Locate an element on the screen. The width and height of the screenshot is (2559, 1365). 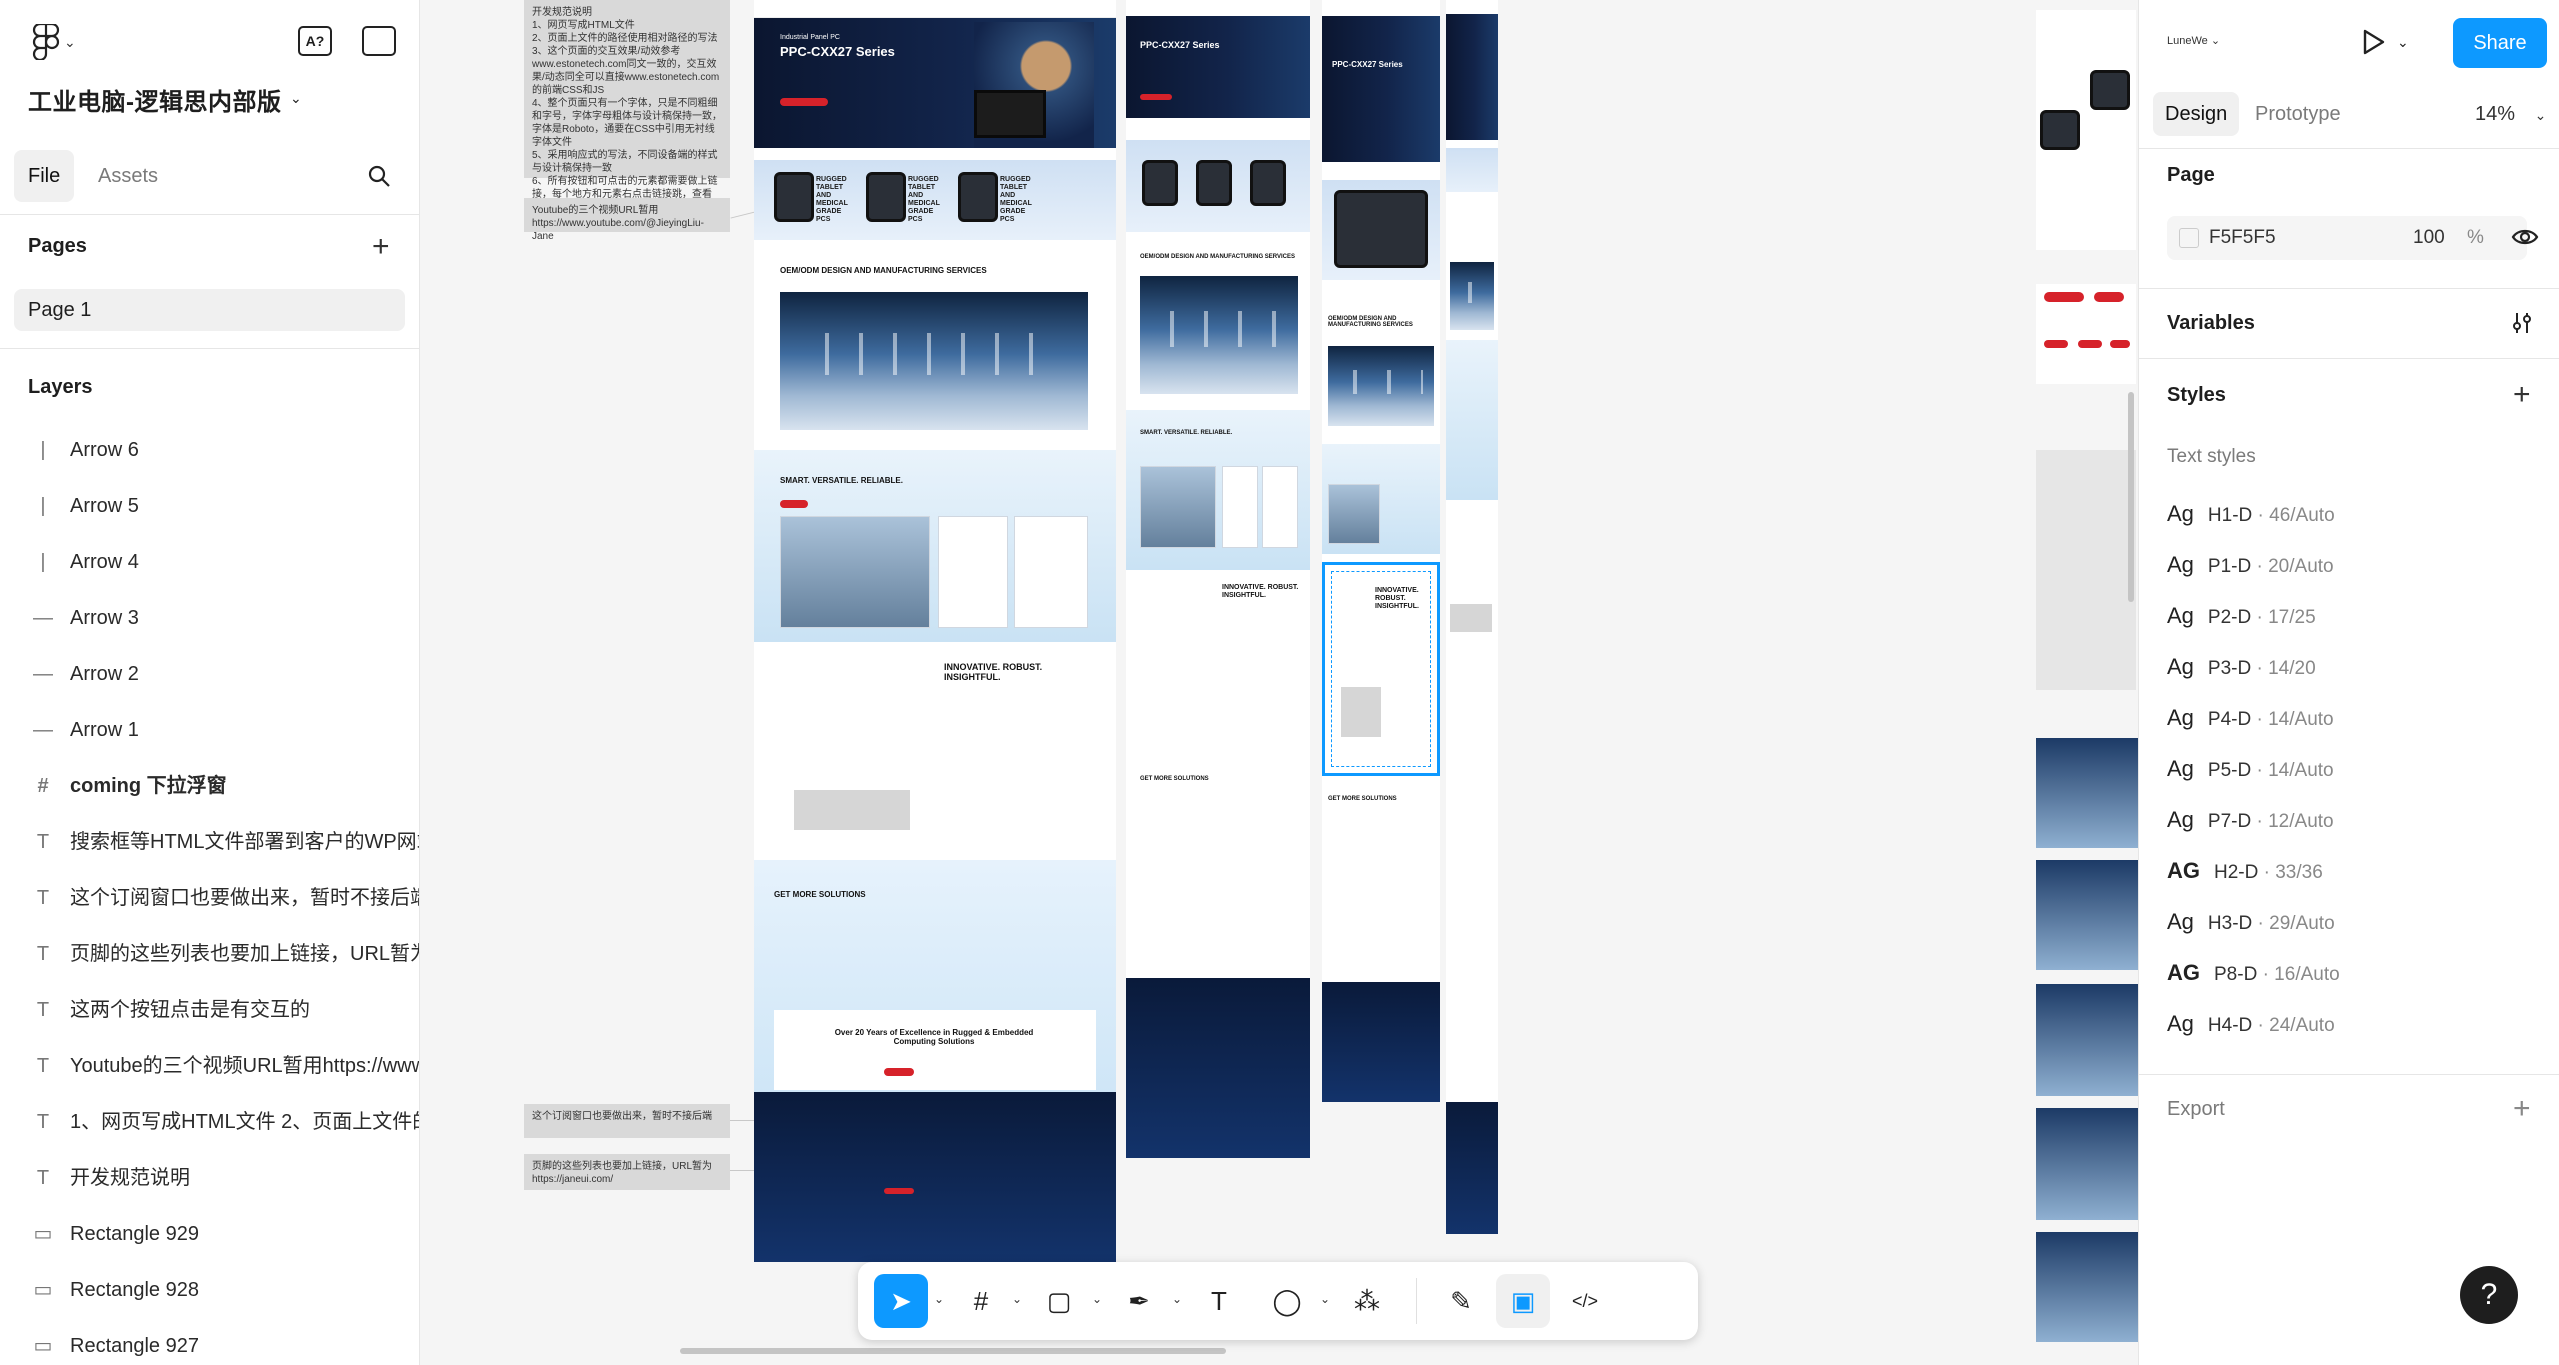
text-style-item: Ag H1-D · 46/Auto is located at coordinates (2251, 514).